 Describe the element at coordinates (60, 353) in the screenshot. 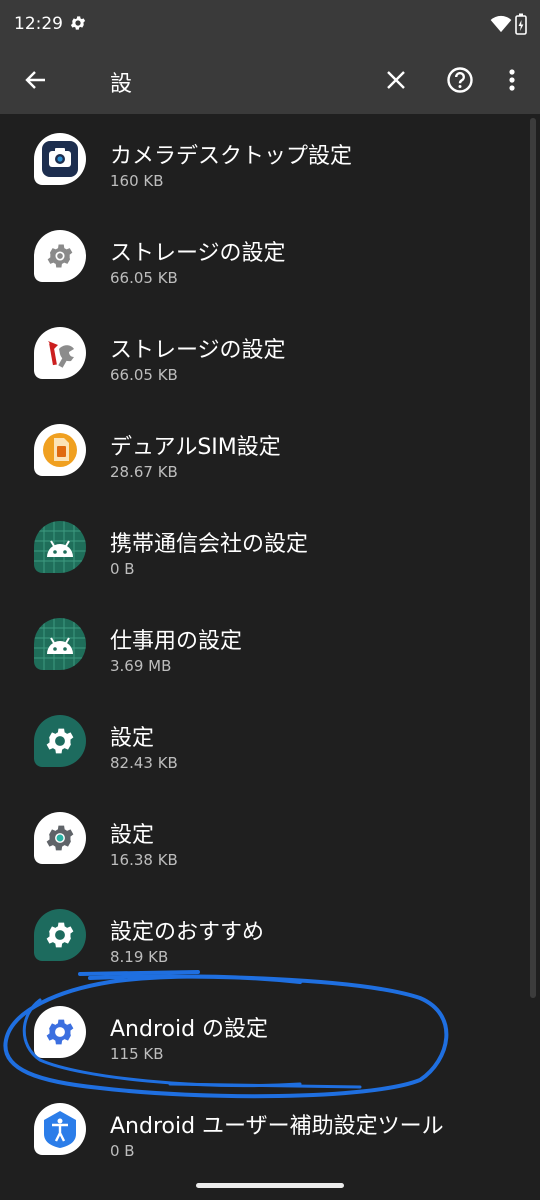

I see `tools-icon` at that location.